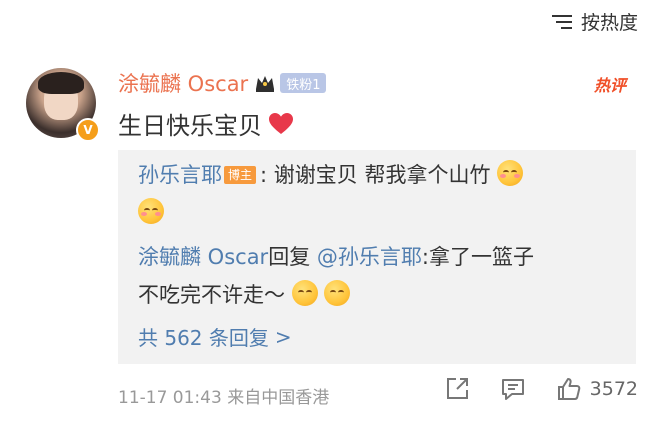 The height and width of the screenshot is (421, 660). Describe the element at coordinates (183, 83) in the screenshot. I see `comment-username: 涂毓麟 Oscar` at that location.